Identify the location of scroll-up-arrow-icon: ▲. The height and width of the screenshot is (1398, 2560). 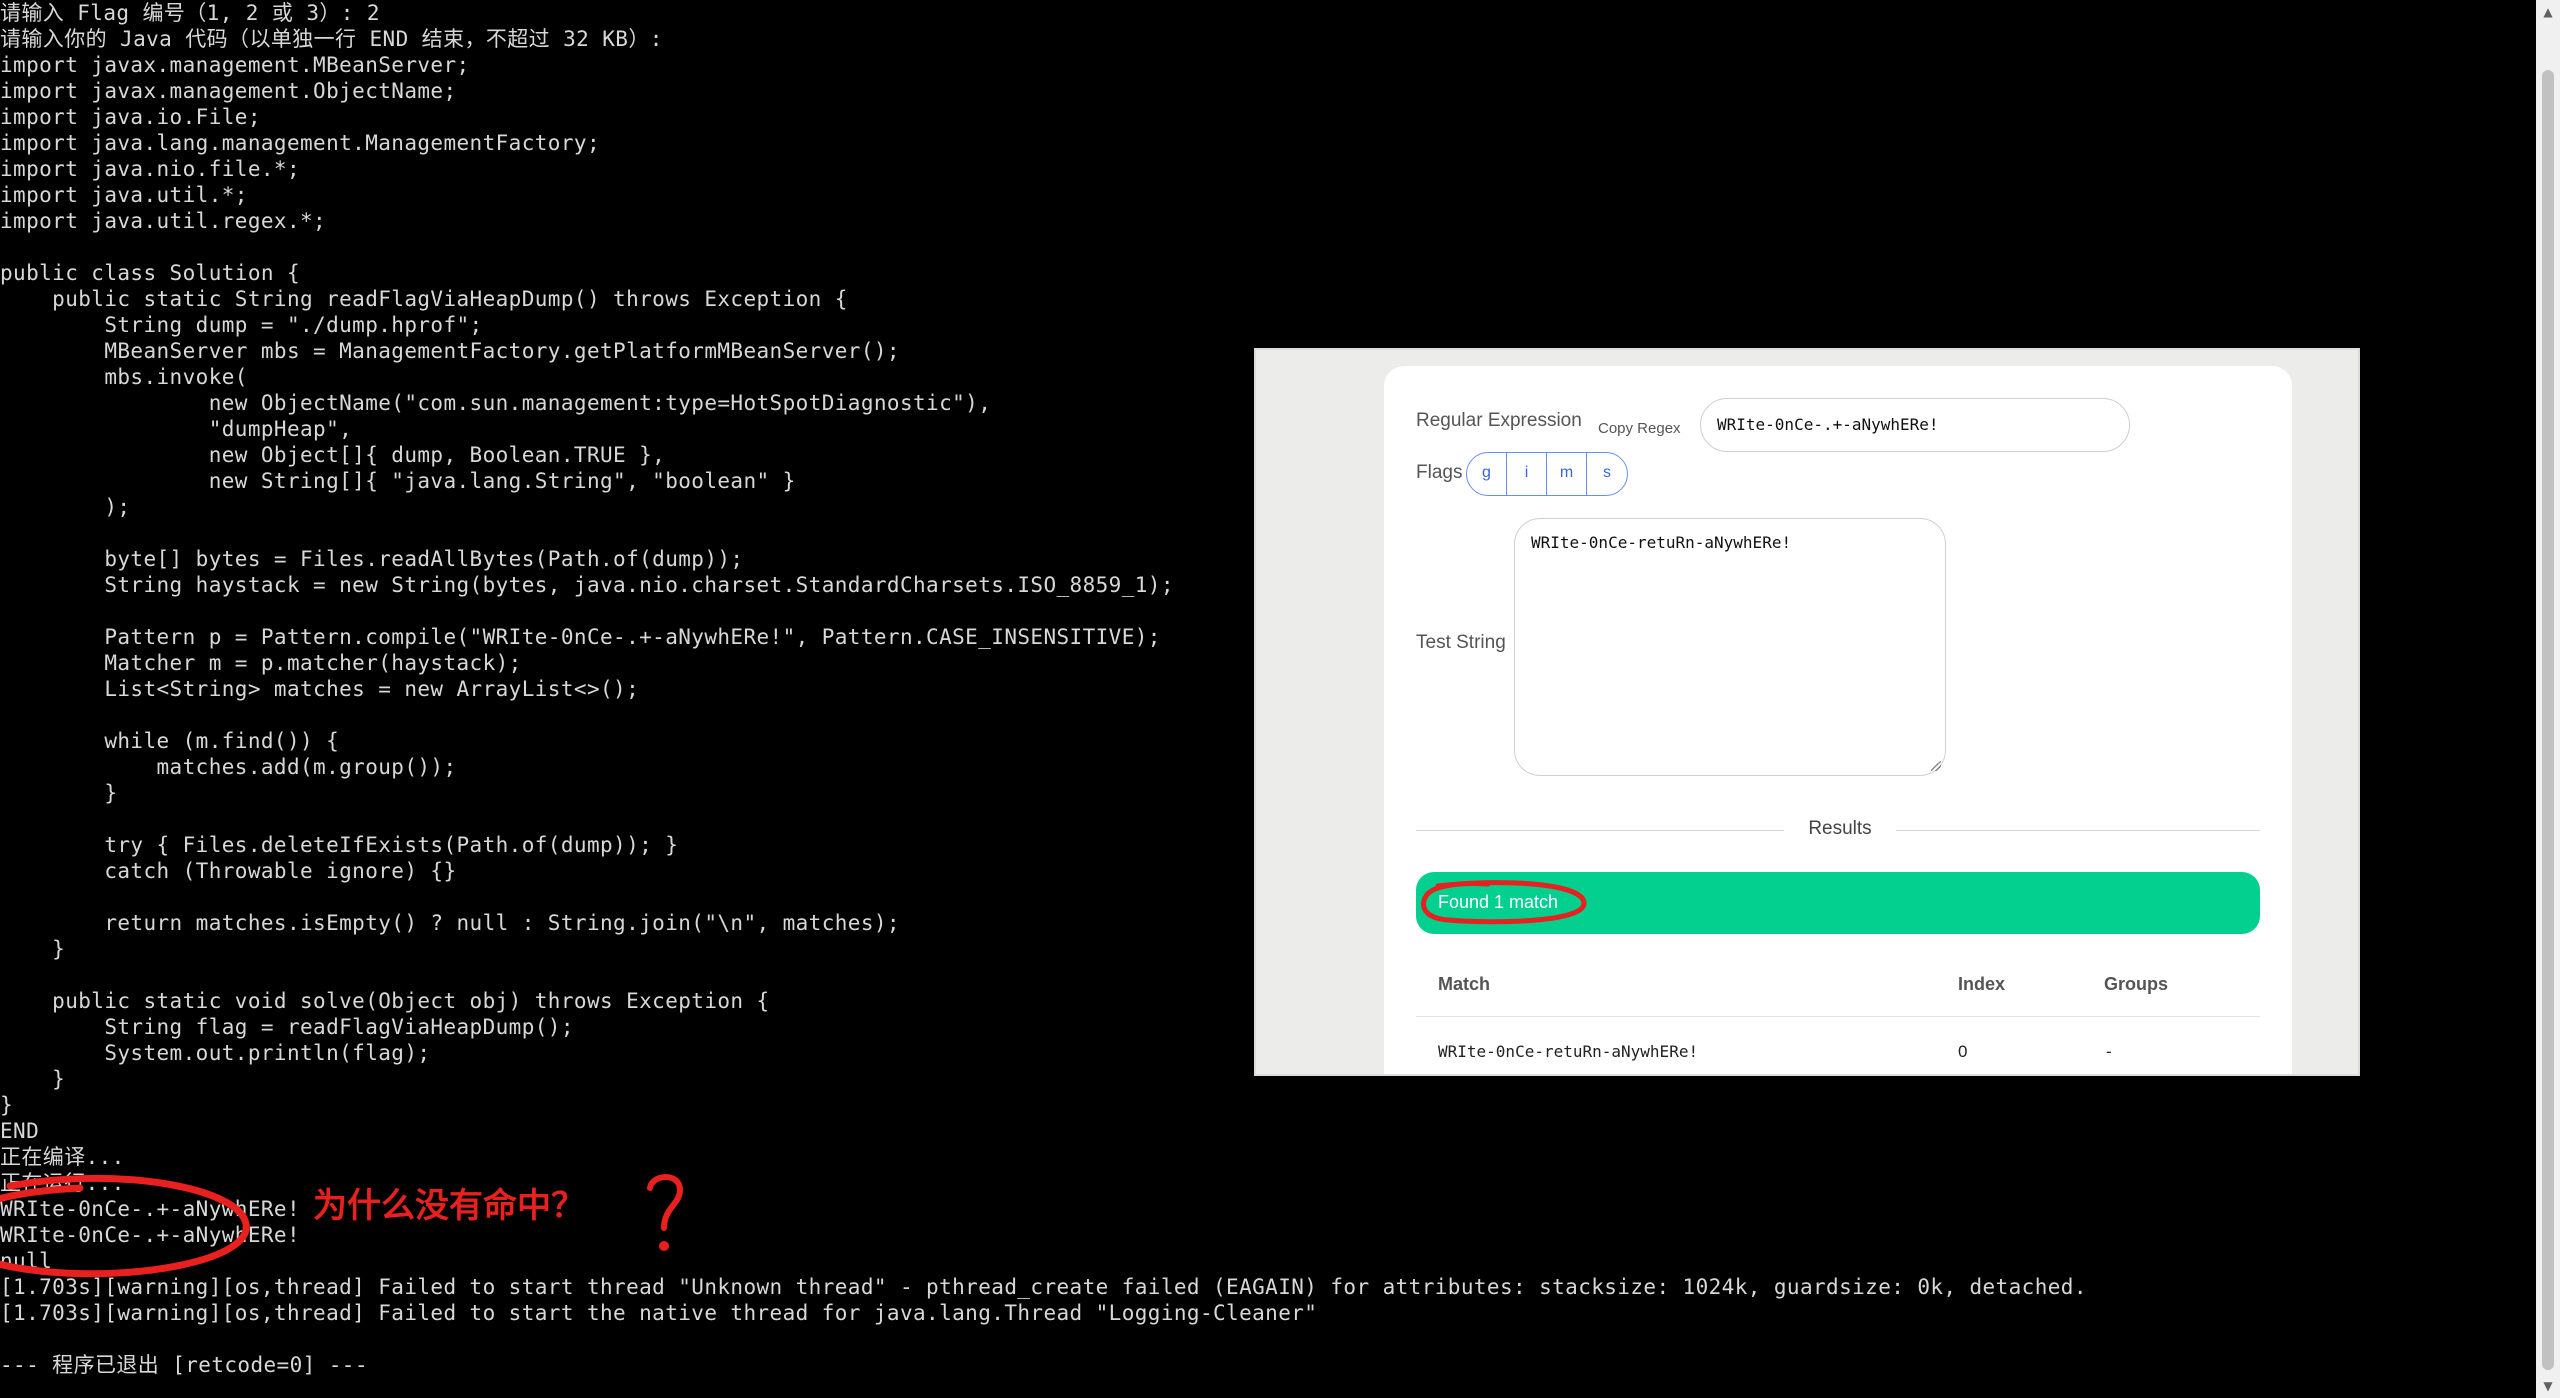
(2548, 12).